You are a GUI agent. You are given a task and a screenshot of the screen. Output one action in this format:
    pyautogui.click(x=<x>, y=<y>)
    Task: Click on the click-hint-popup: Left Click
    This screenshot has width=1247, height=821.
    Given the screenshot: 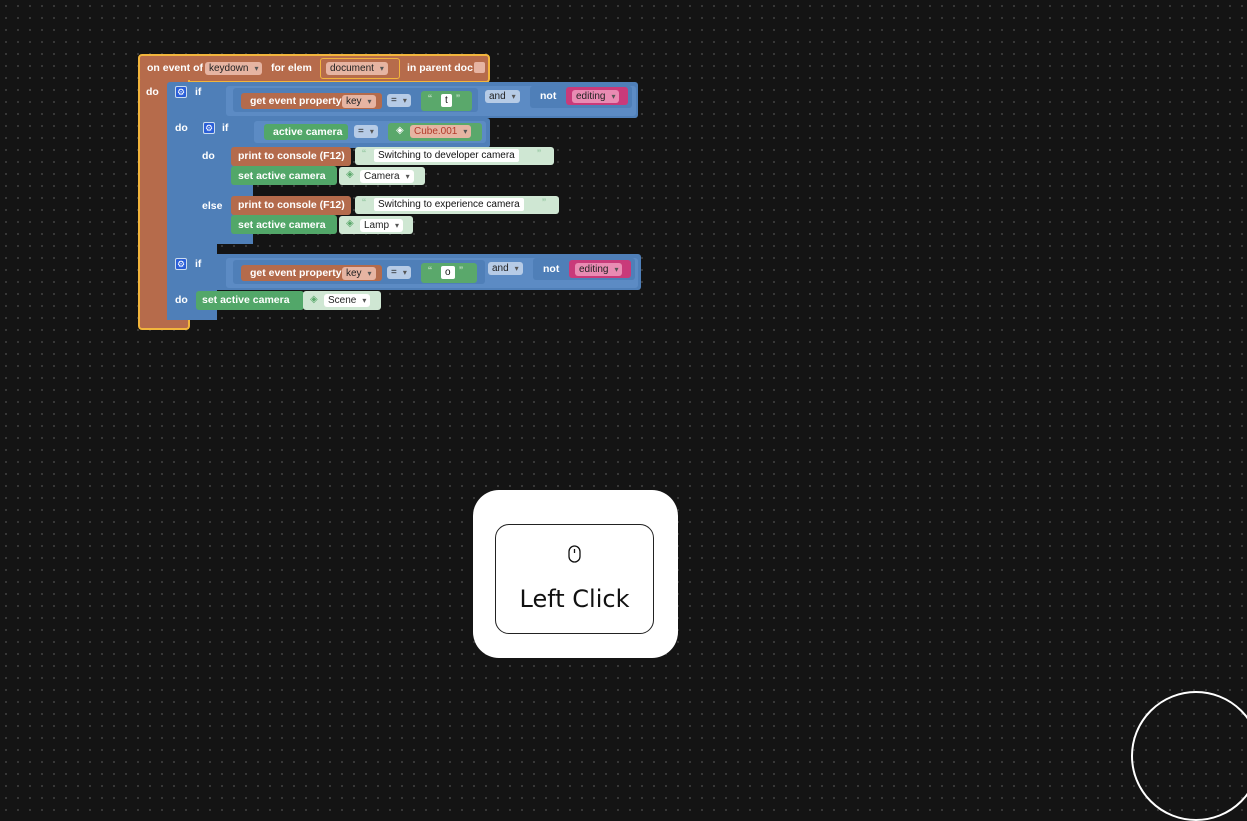 What is the action you would take?
    pyautogui.click(x=575, y=574)
    